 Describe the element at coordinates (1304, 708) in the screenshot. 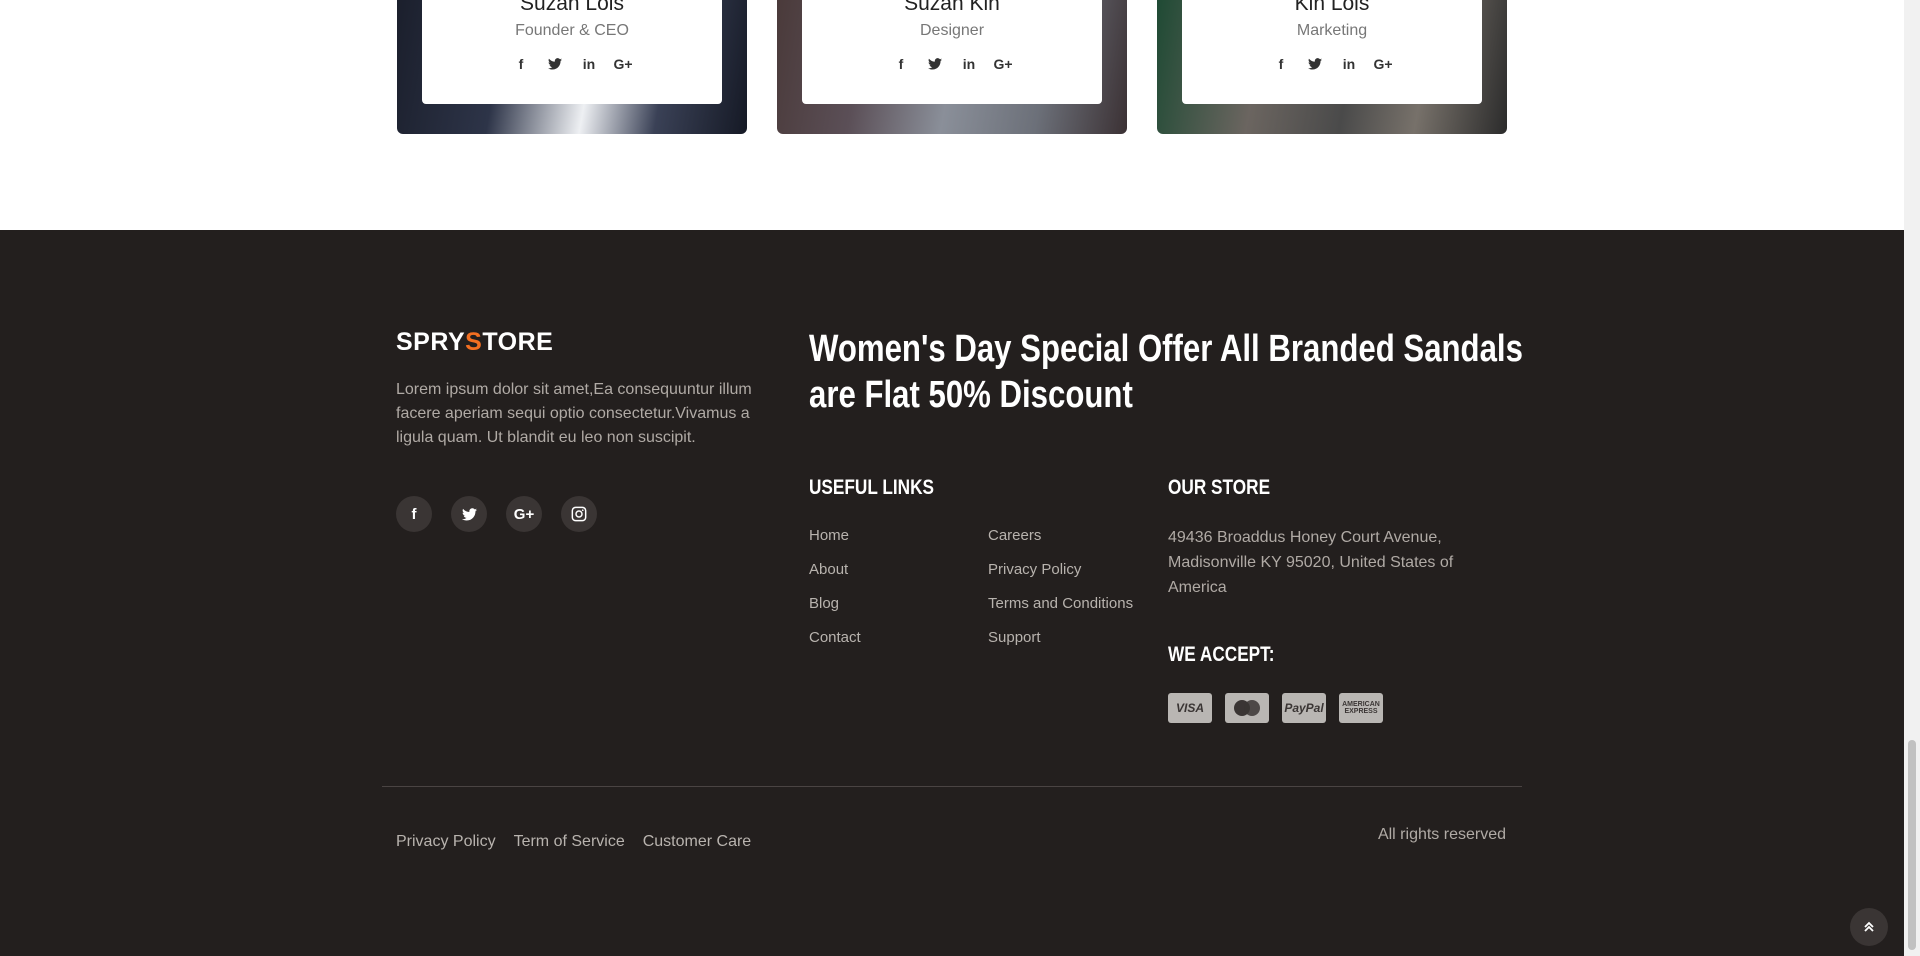

I see `paypal-icon: PayPal` at that location.